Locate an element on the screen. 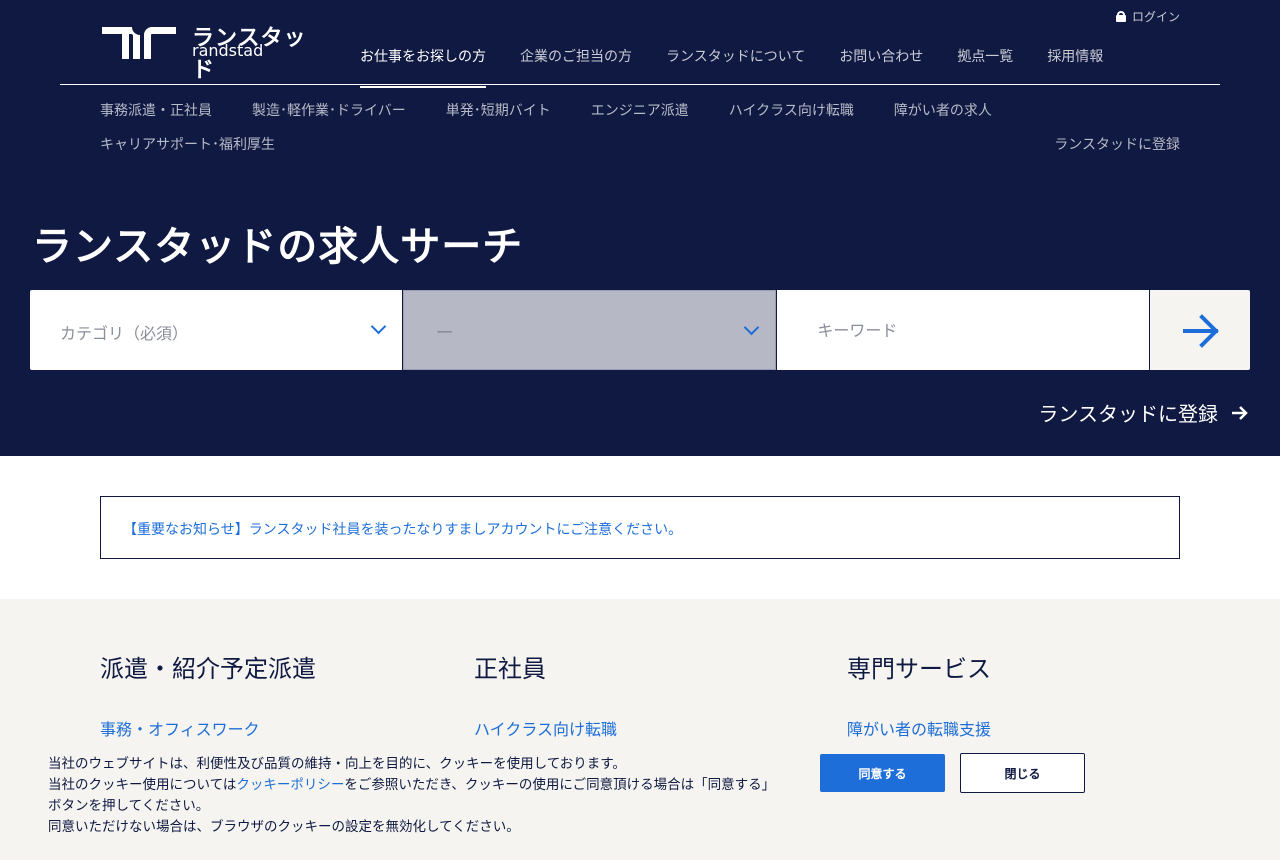  category-placeholder: カテゴリ（必須） is located at coordinates (124, 333).